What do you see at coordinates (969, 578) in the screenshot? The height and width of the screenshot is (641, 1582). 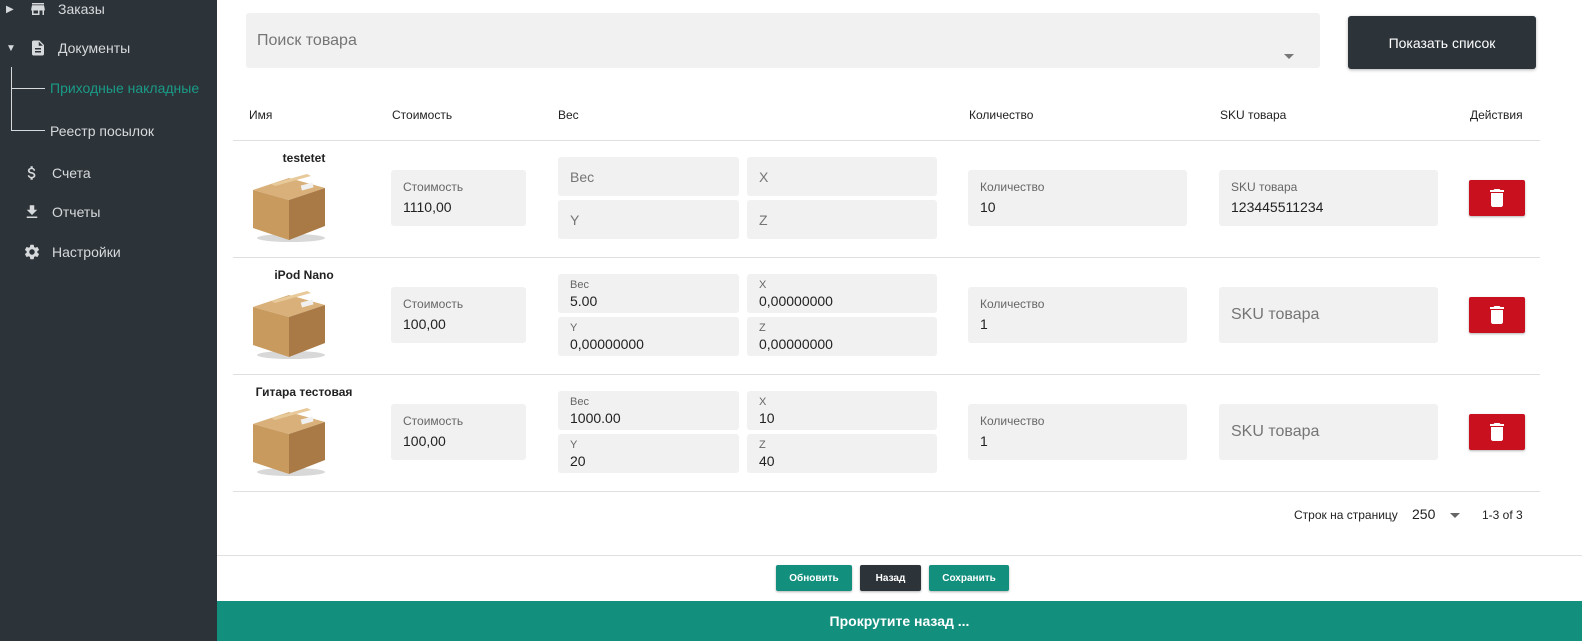 I see `save-button: Сохранить` at bounding box center [969, 578].